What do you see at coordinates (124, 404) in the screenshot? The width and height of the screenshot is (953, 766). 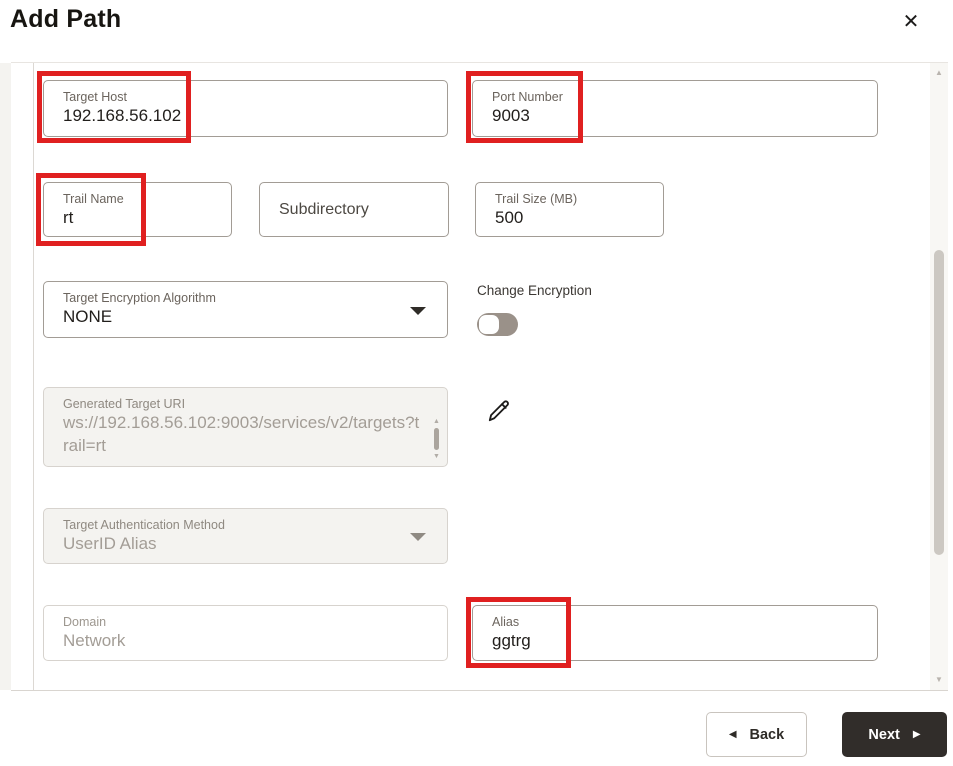 I see `generated-target-uri-label: Generated Target URI` at bounding box center [124, 404].